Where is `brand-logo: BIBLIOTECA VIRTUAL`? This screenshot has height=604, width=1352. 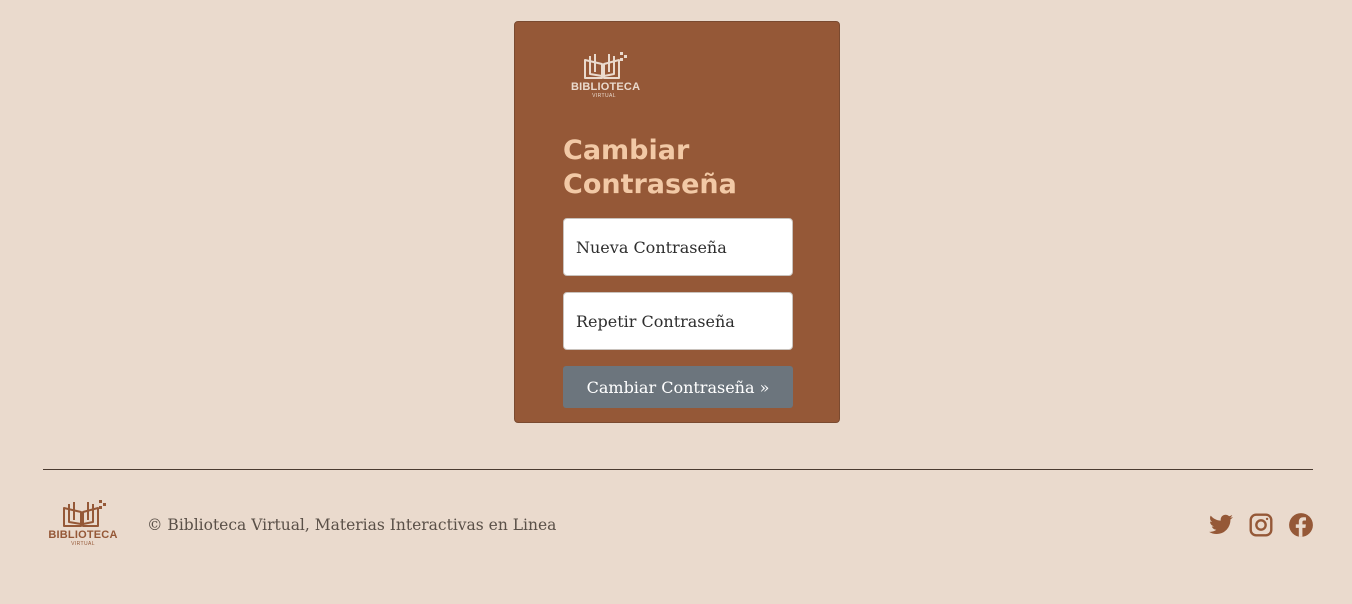 brand-logo: BIBLIOTECA VIRTUAL is located at coordinates (606, 80).